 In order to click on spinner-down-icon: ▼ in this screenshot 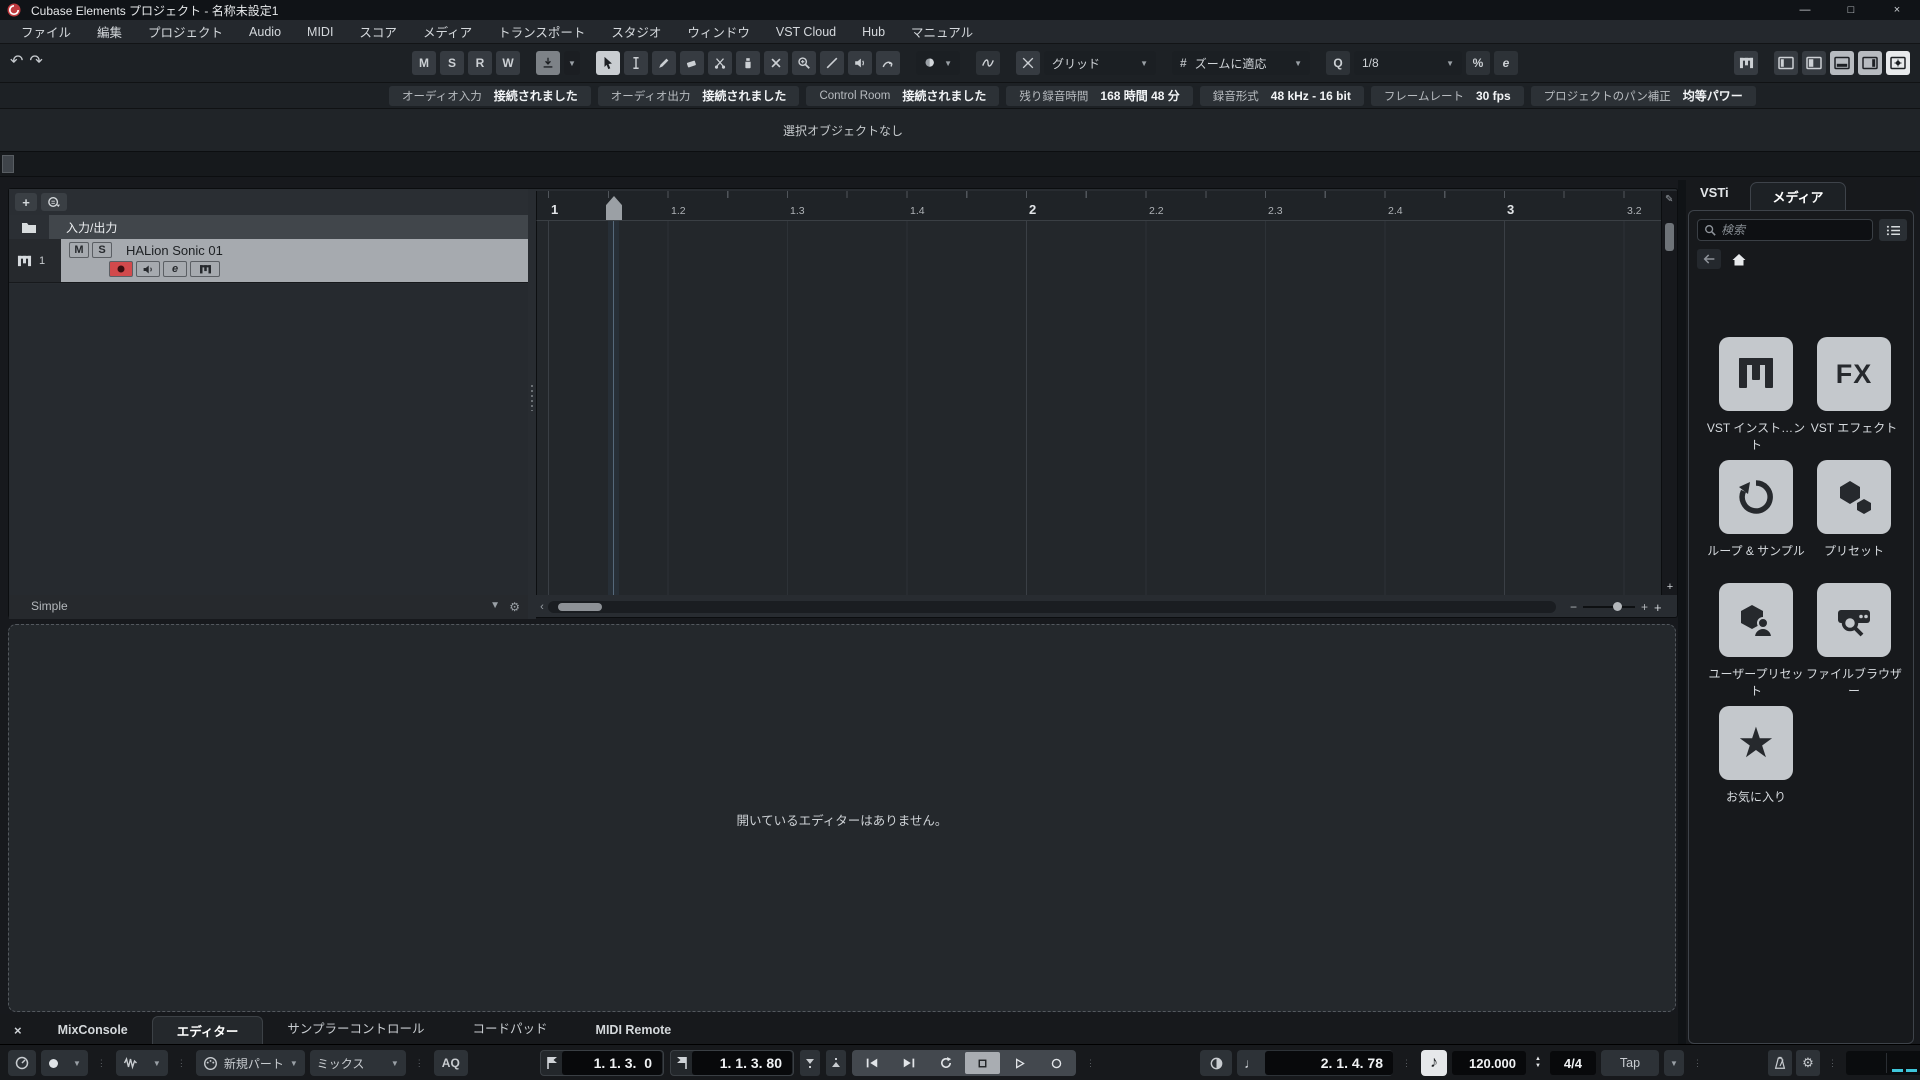, I will do `click(1538, 1066)`.